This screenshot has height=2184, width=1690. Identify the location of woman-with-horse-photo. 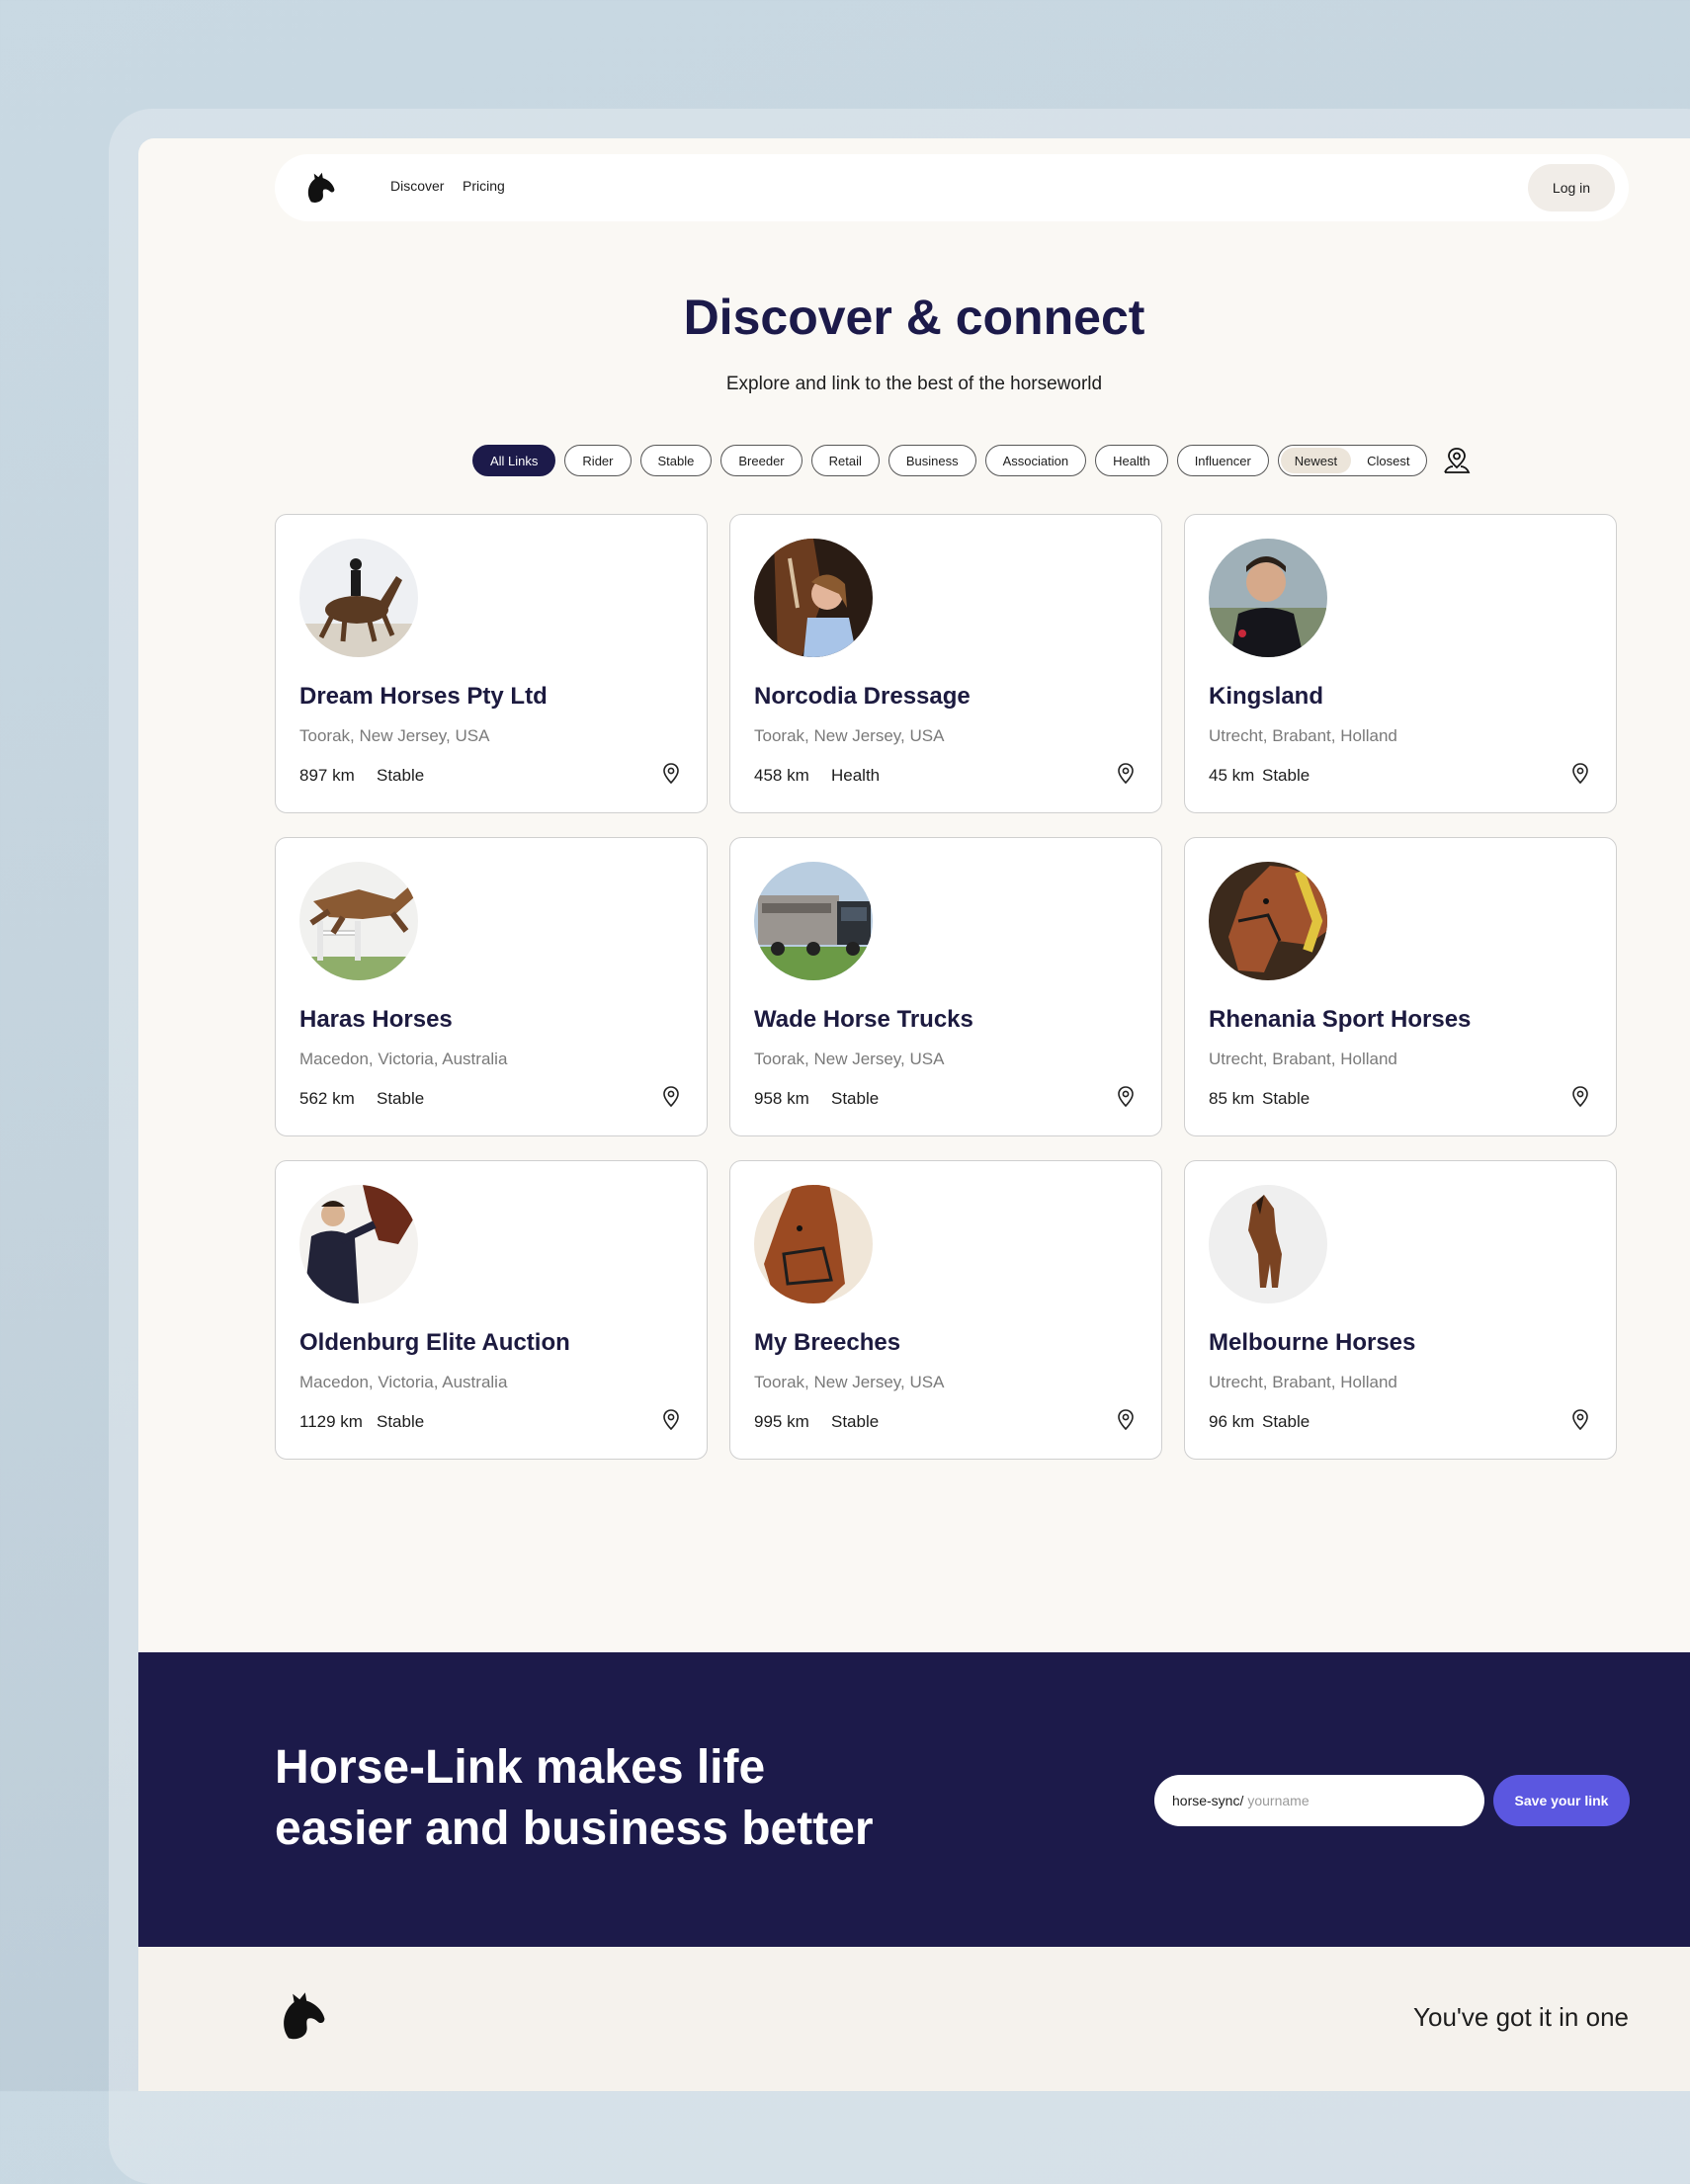
(813, 598).